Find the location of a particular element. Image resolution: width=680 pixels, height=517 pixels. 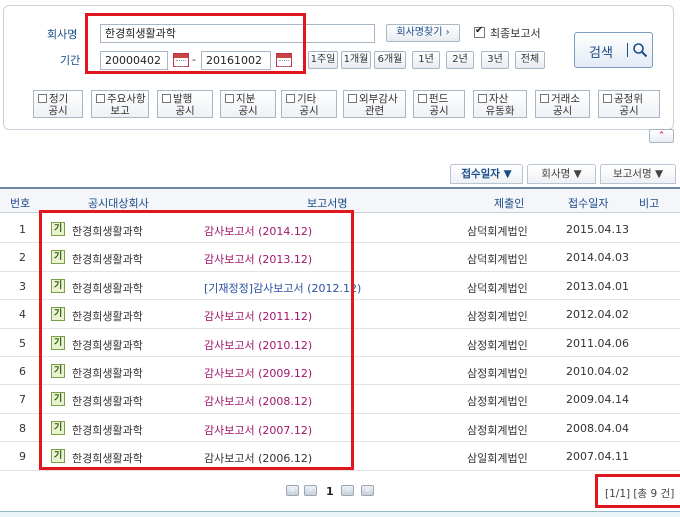

category-fund: 펀드 공시 is located at coordinates (439, 104).